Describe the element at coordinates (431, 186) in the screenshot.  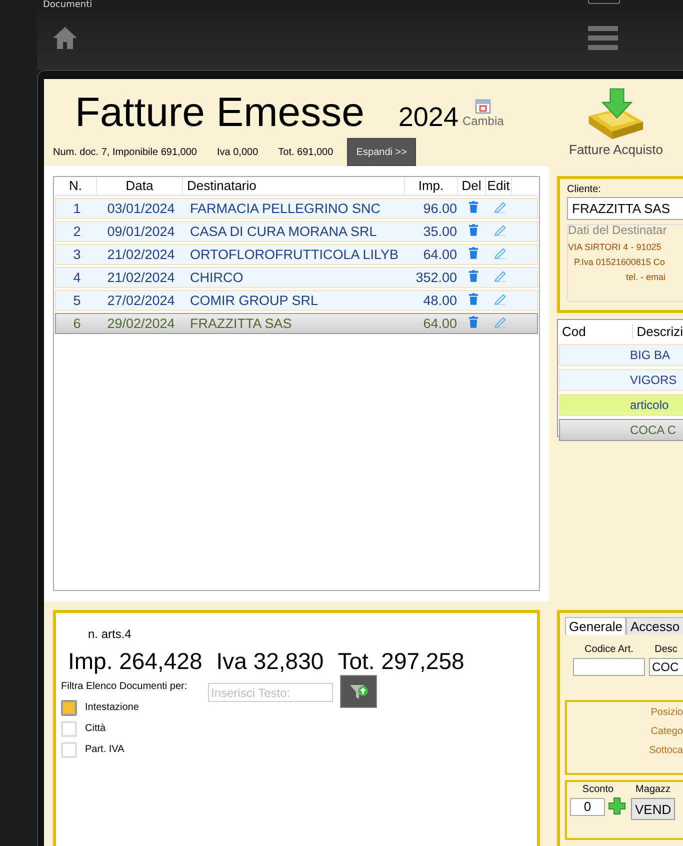
I see `column-header: Imp.` at that location.